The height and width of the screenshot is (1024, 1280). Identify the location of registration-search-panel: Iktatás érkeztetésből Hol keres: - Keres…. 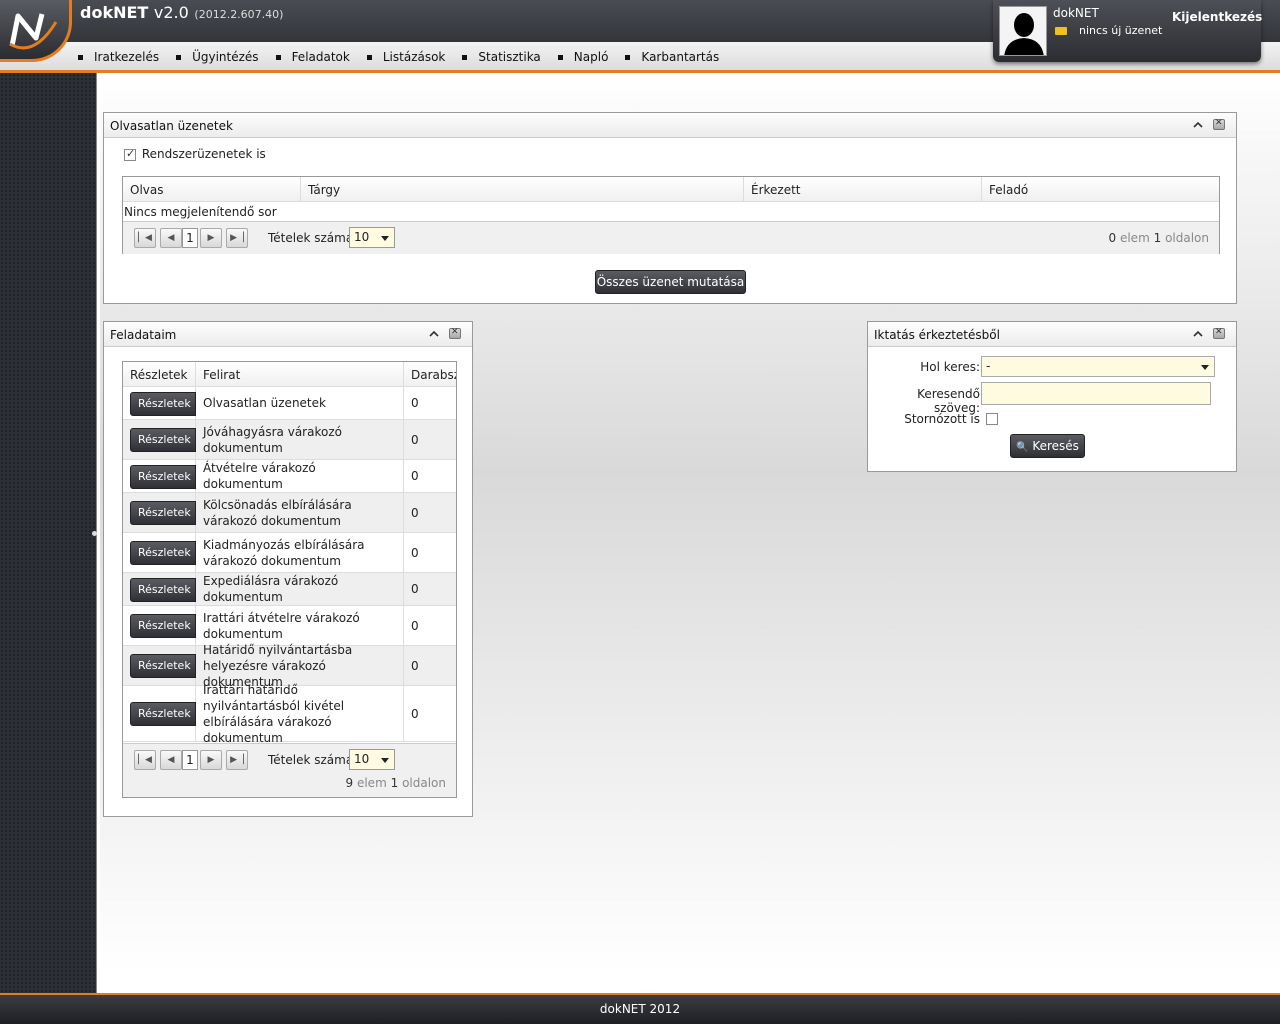
(1052, 396).